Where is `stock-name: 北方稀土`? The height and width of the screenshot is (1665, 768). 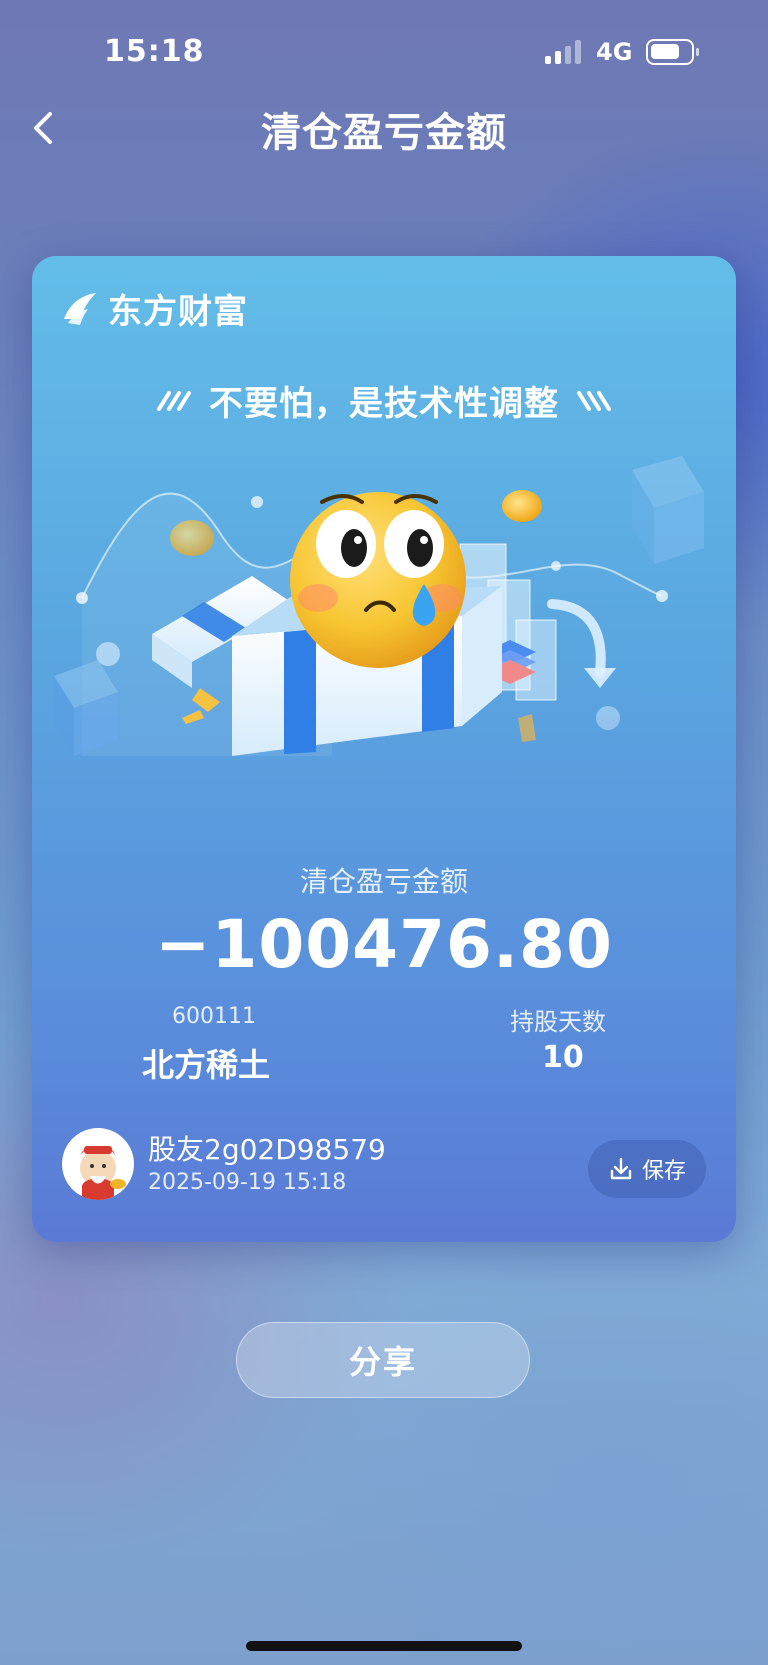 stock-name: 北方稀土 is located at coordinates (206, 1065).